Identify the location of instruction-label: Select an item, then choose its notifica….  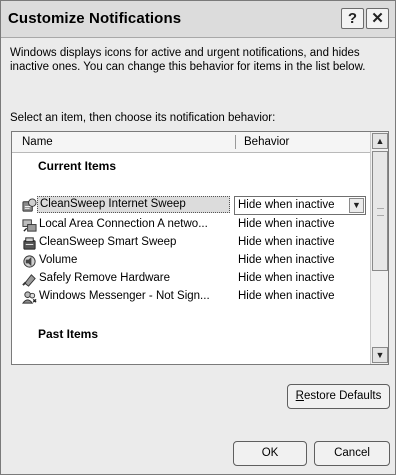
(143, 118).